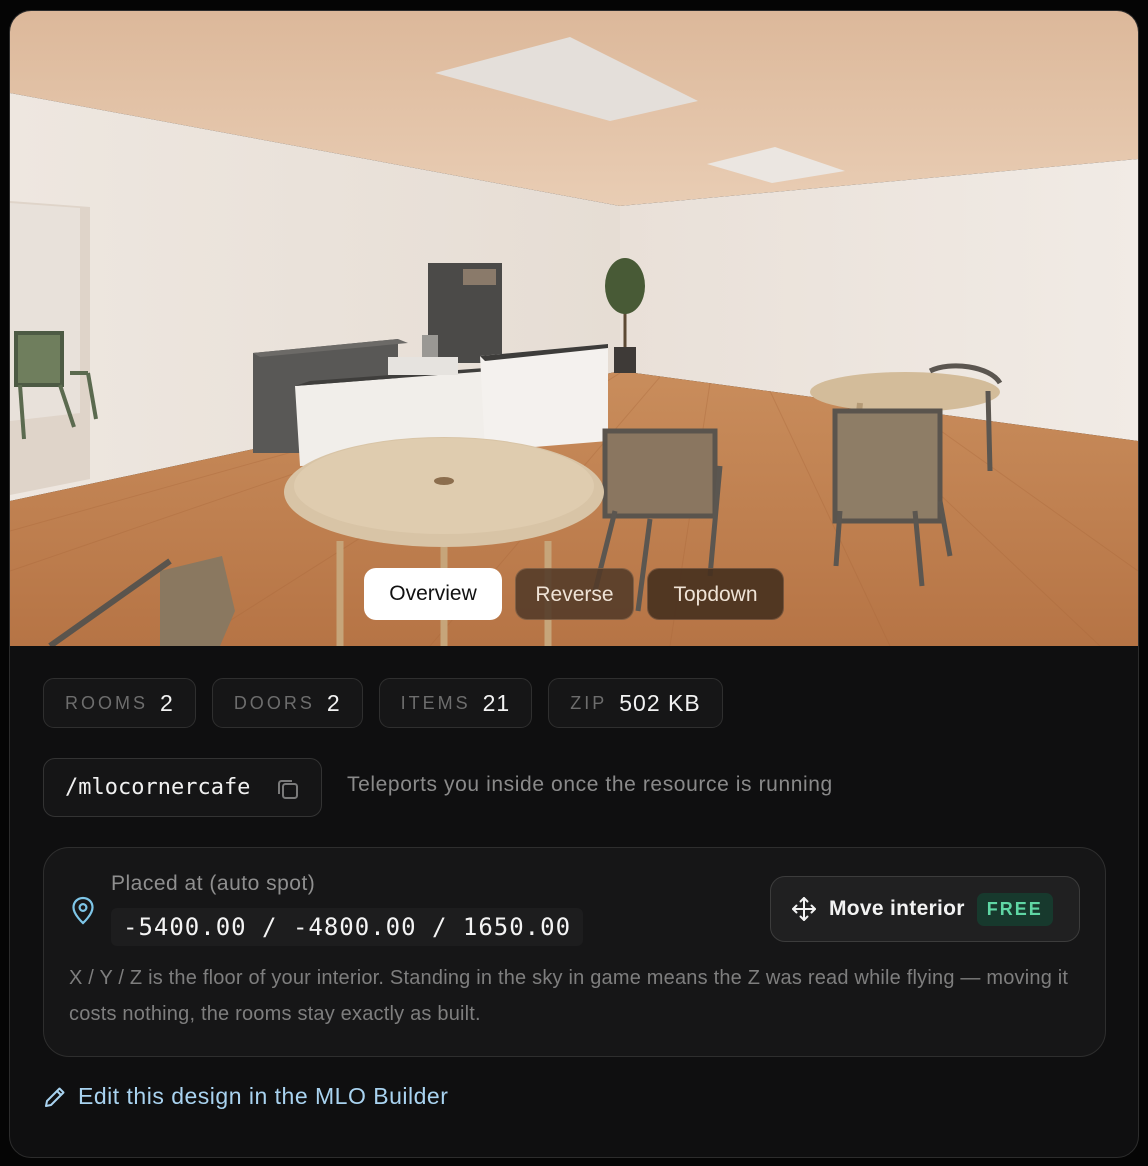 The width and height of the screenshot is (1148, 1166). I want to click on stat-zip: ZIP 502 KB, so click(635, 703).